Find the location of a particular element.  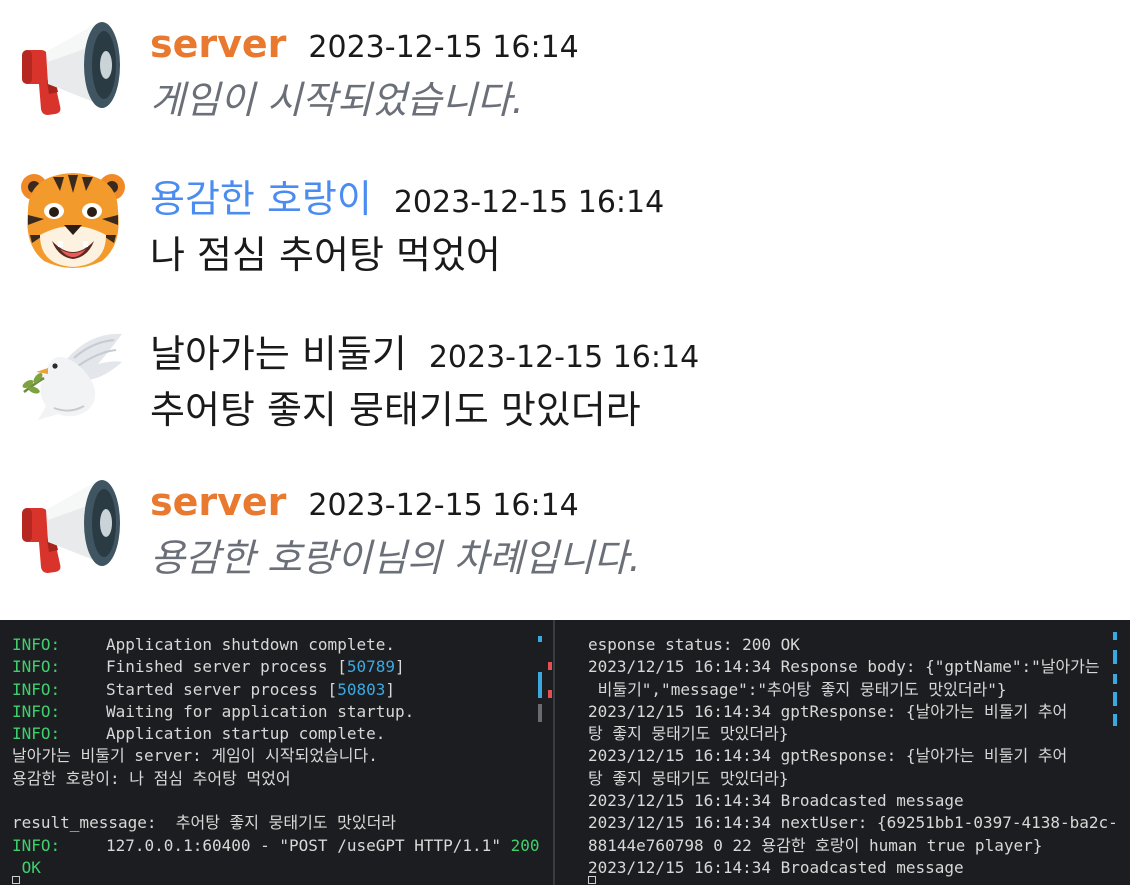

status-code: 200 is located at coordinates (525, 845).